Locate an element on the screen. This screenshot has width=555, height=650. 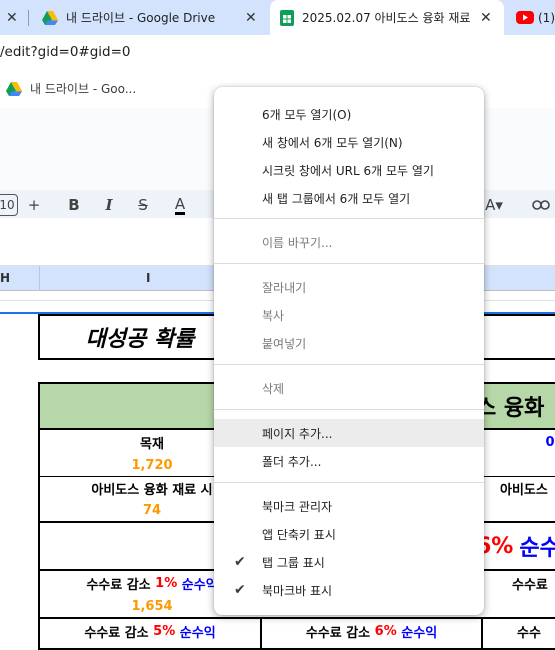
text-color-button: A is located at coordinates (180, 205).